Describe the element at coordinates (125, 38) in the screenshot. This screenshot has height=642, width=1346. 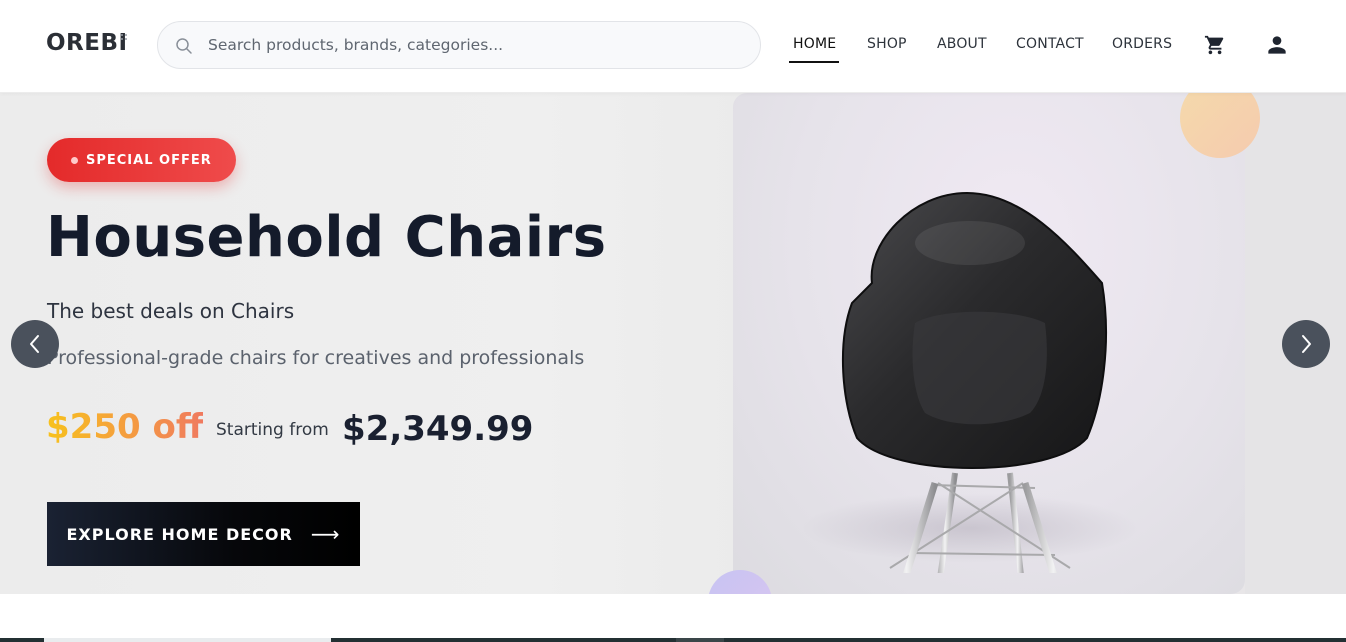
I see `logo-dots-icon` at that location.